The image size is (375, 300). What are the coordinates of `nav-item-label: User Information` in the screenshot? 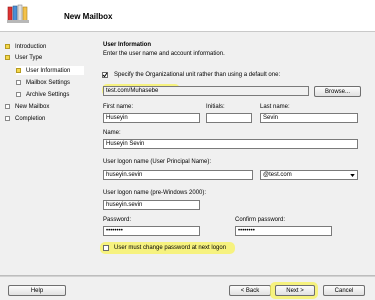 It's located at (48, 70).